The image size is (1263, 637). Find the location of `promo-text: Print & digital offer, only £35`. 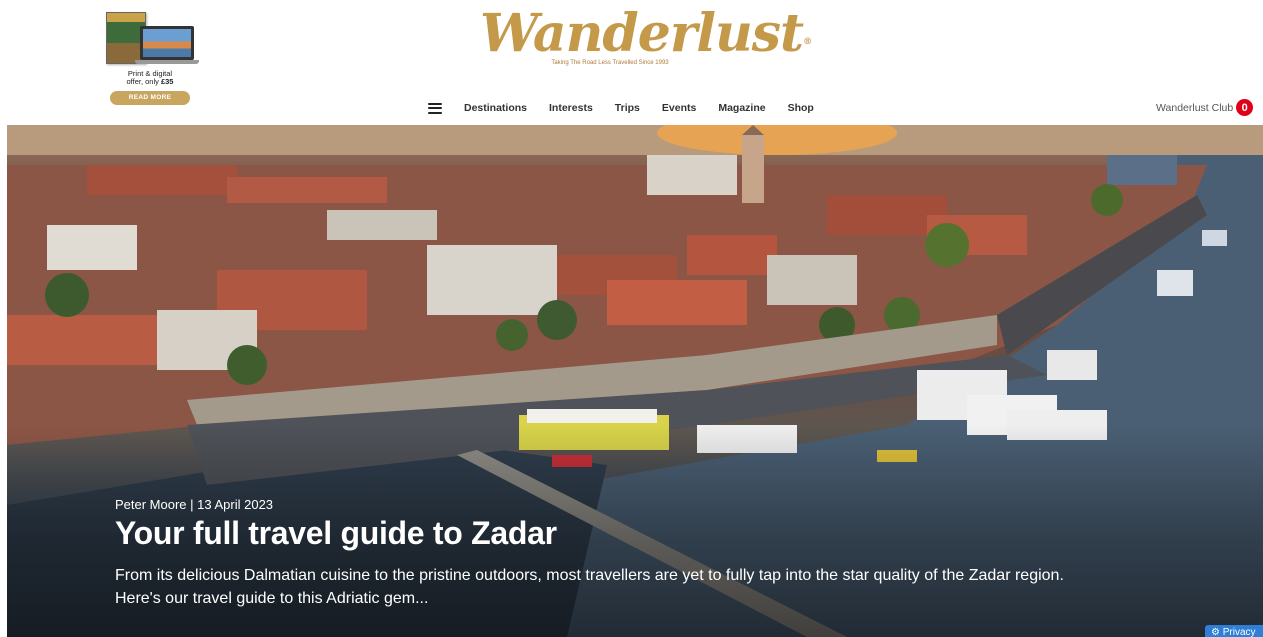

promo-text: Print & digital offer, only £35 is located at coordinates (150, 78).